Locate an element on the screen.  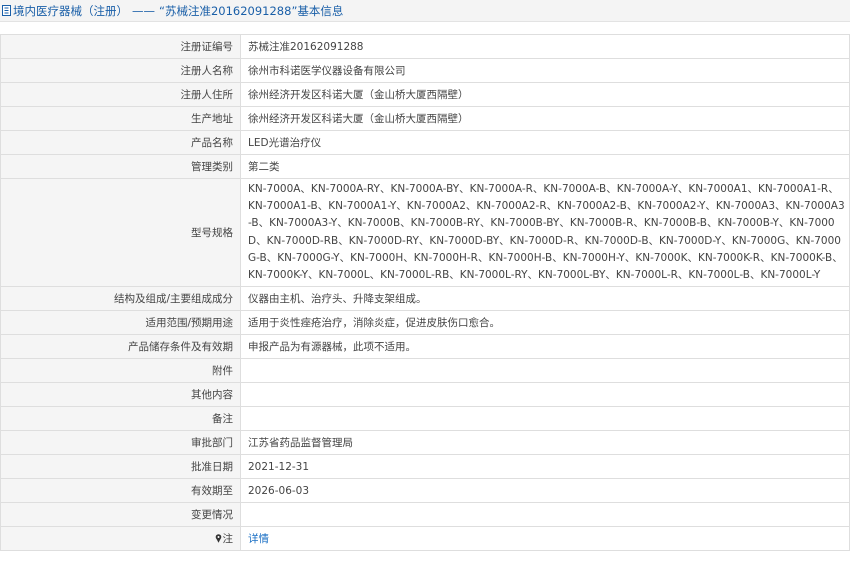
row-label: 注 is located at coordinates (228, 538).